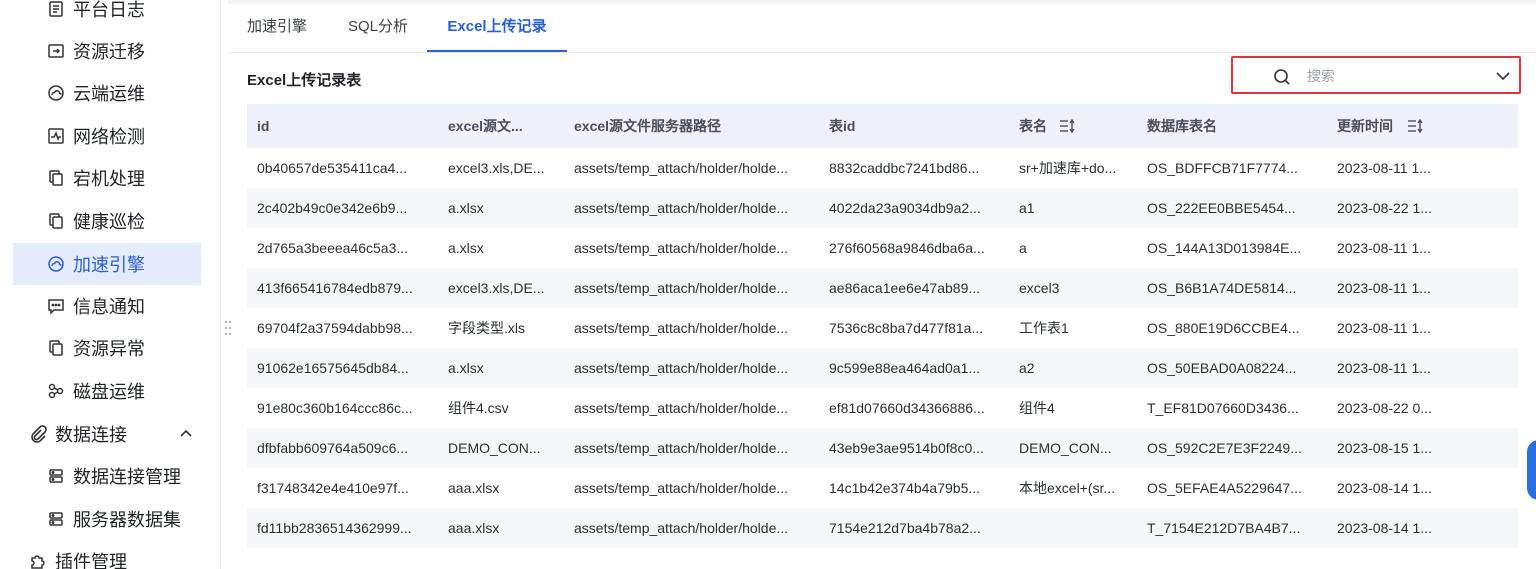 This screenshot has height=569, width=1536. What do you see at coordinates (919, 126) in the screenshot?
I see `column-header-table-id: 表id` at bounding box center [919, 126].